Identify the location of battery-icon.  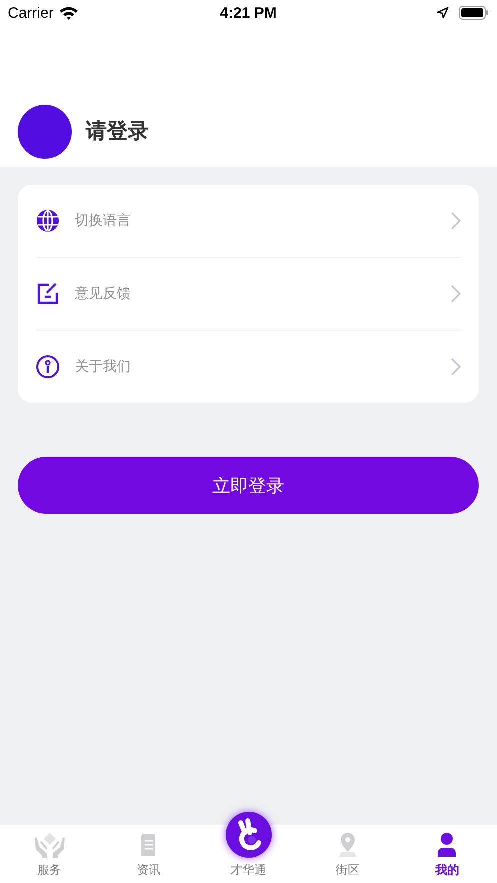
(474, 13).